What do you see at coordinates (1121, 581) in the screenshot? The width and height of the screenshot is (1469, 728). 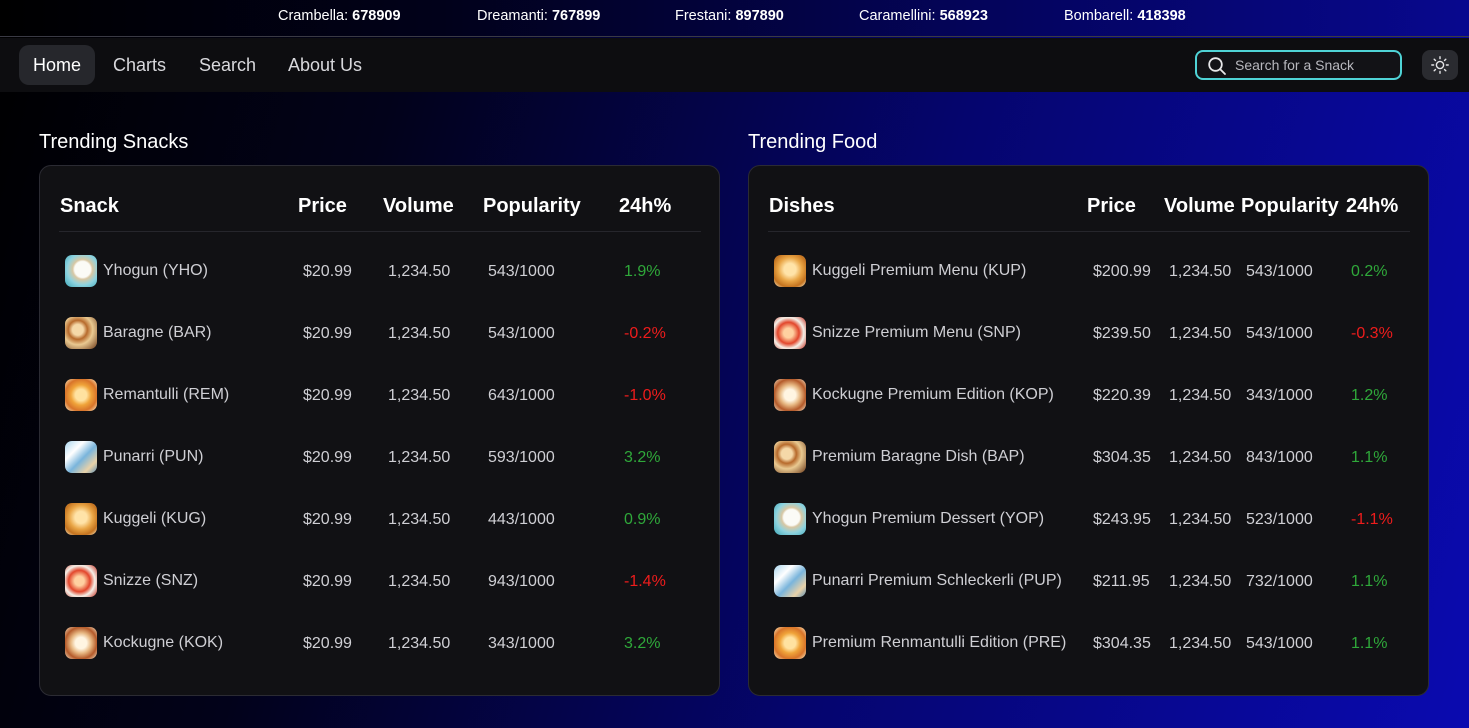 I see `dish-price: $211.95` at bounding box center [1121, 581].